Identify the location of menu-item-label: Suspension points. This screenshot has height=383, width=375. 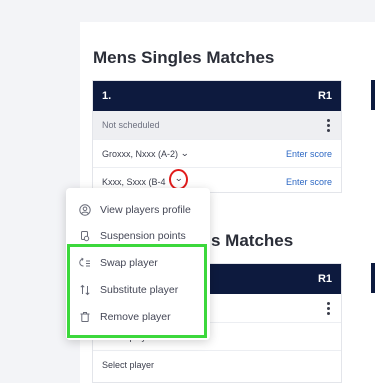
(143, 236).